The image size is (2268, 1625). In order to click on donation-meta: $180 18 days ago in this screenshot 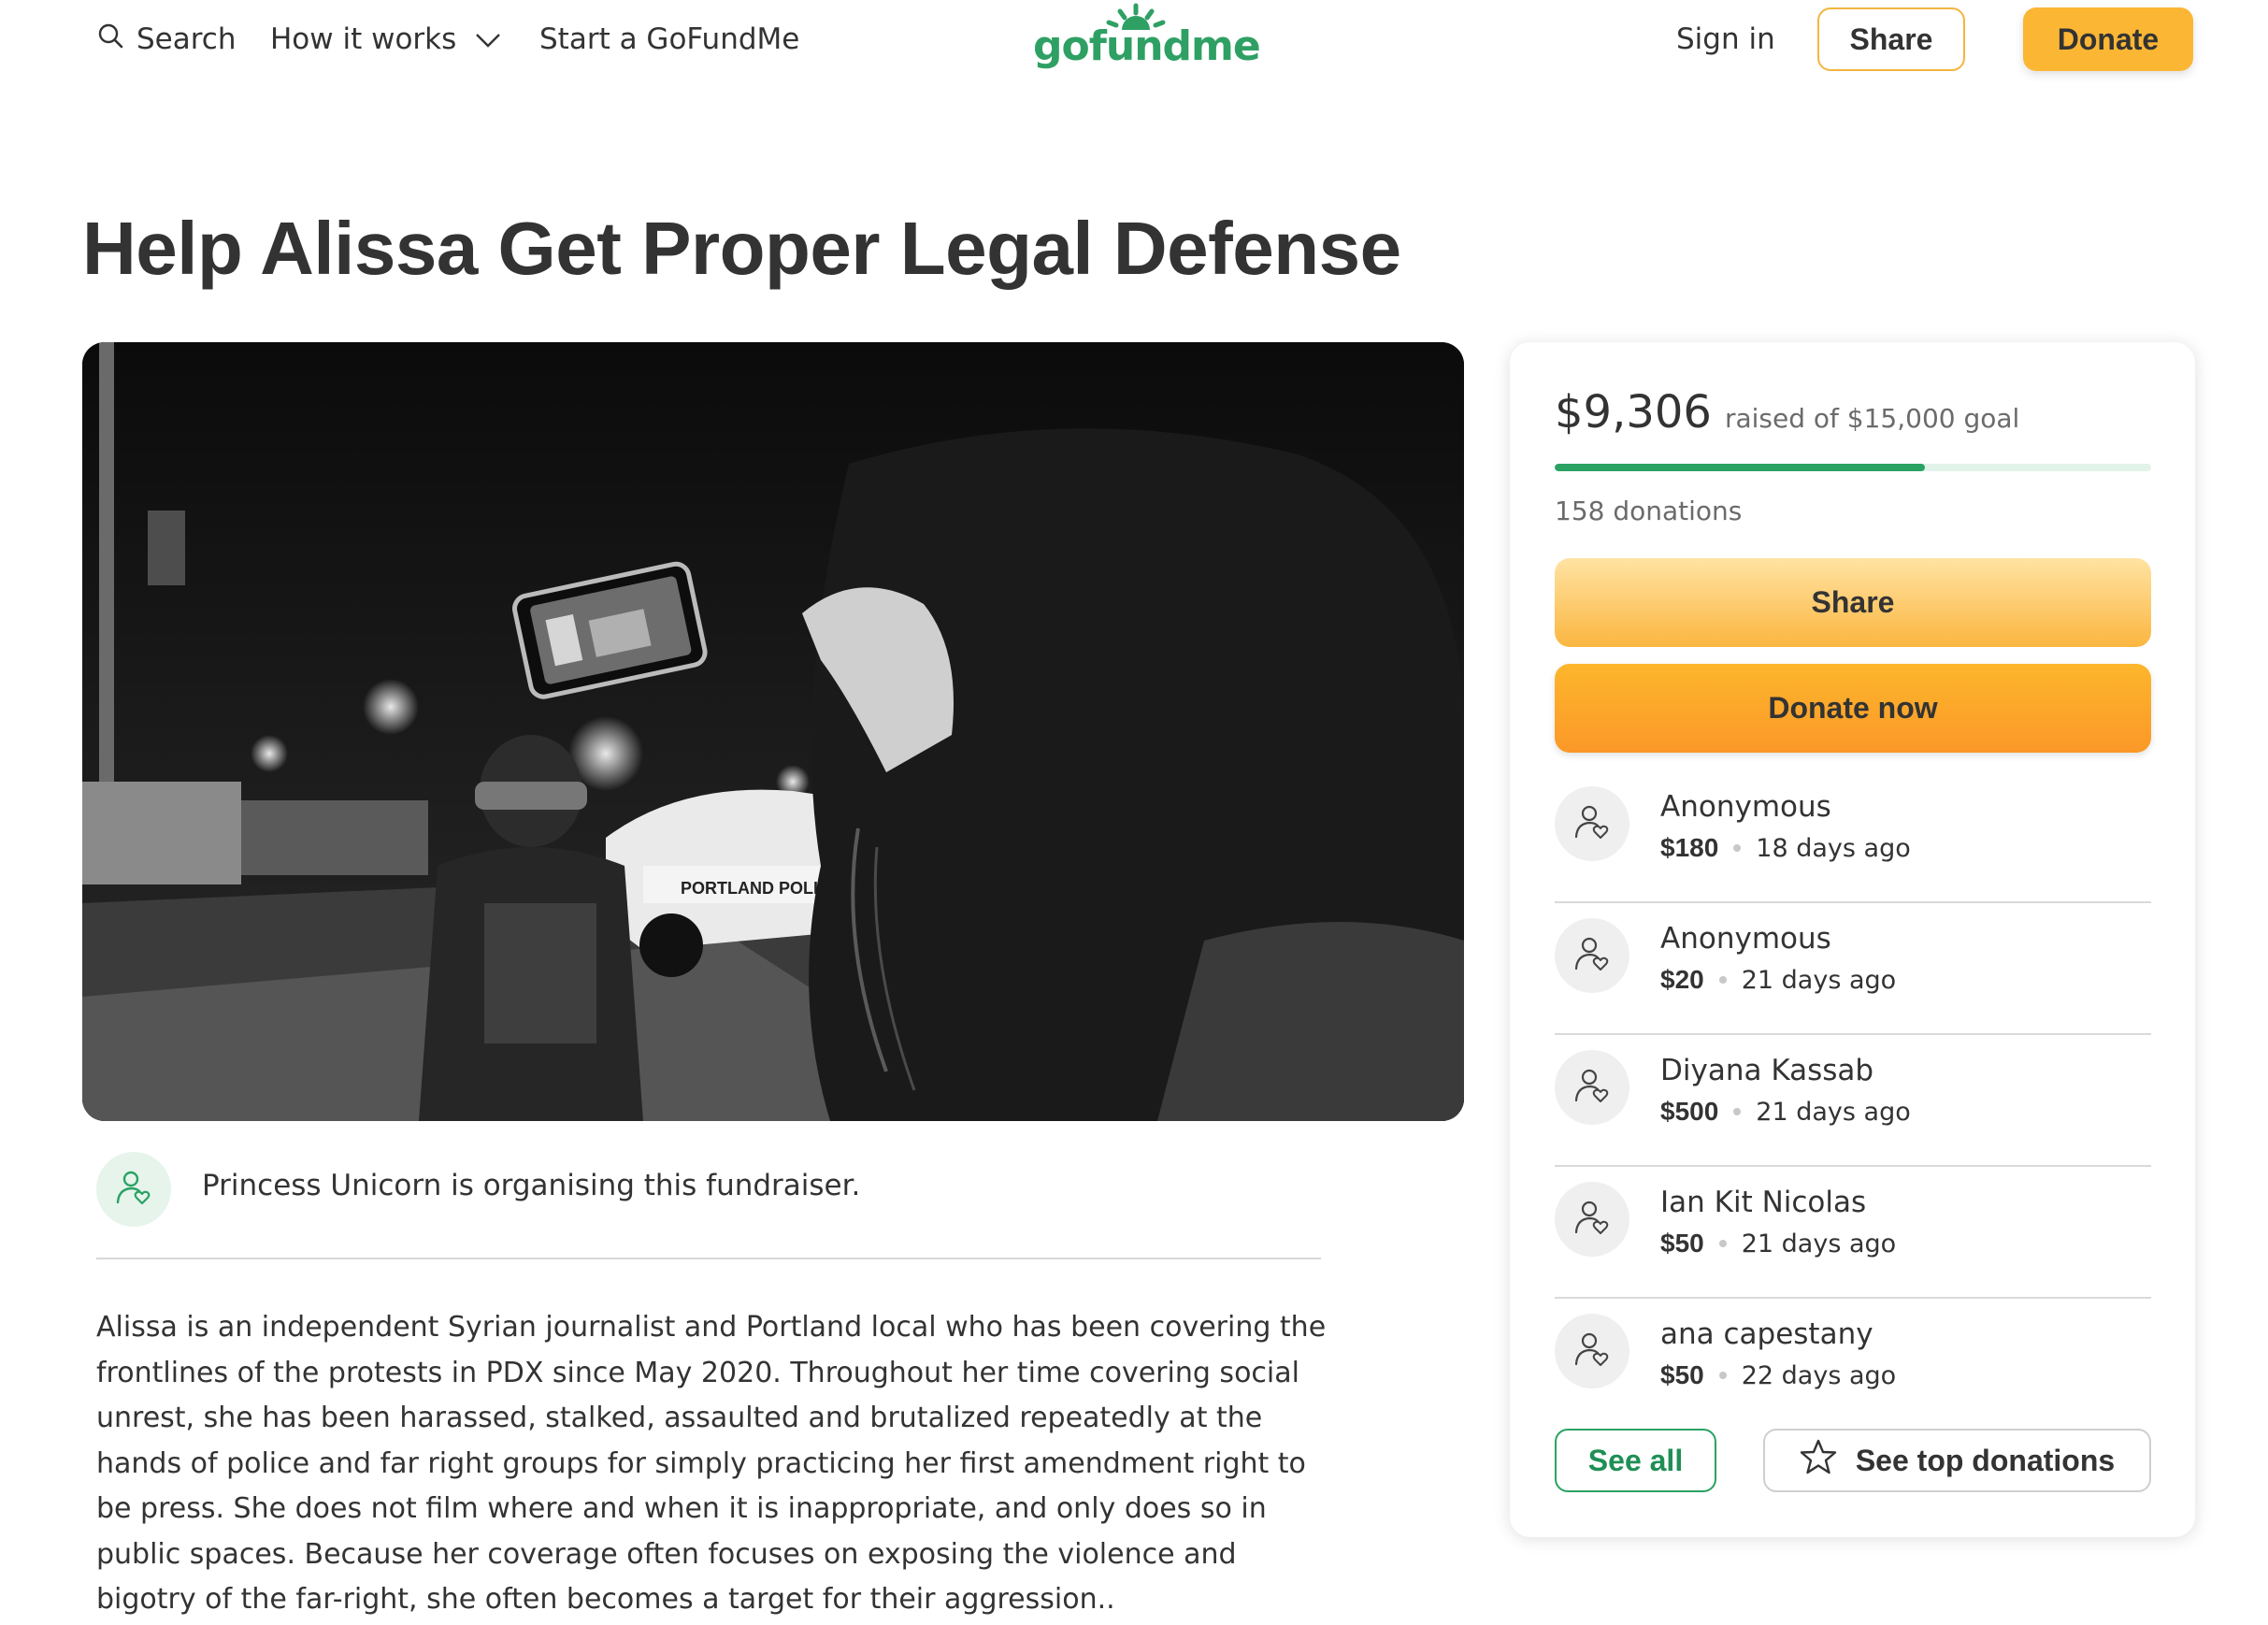, I will do `click(1786, 848)`.